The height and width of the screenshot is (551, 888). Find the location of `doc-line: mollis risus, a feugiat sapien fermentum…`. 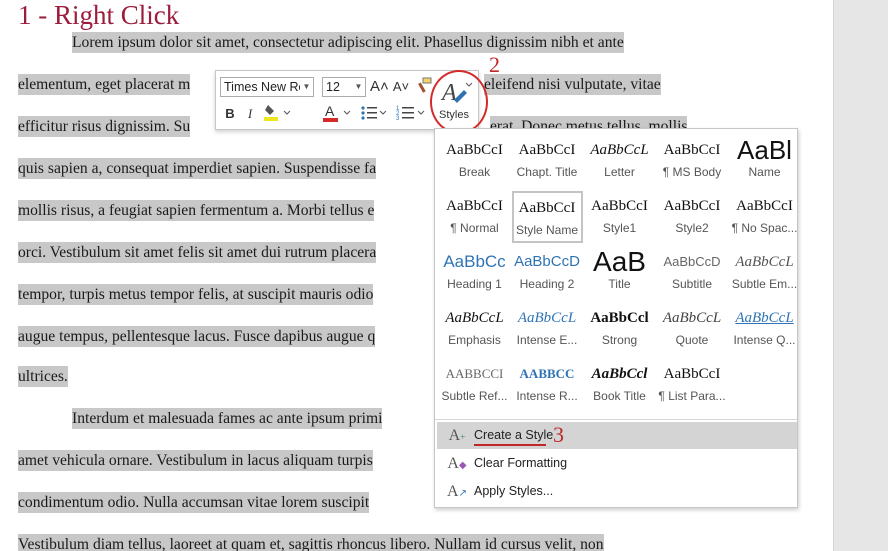

doc-line: mollis risus, a feugiat sapien fermentum… is located at coordinates (196, 210).